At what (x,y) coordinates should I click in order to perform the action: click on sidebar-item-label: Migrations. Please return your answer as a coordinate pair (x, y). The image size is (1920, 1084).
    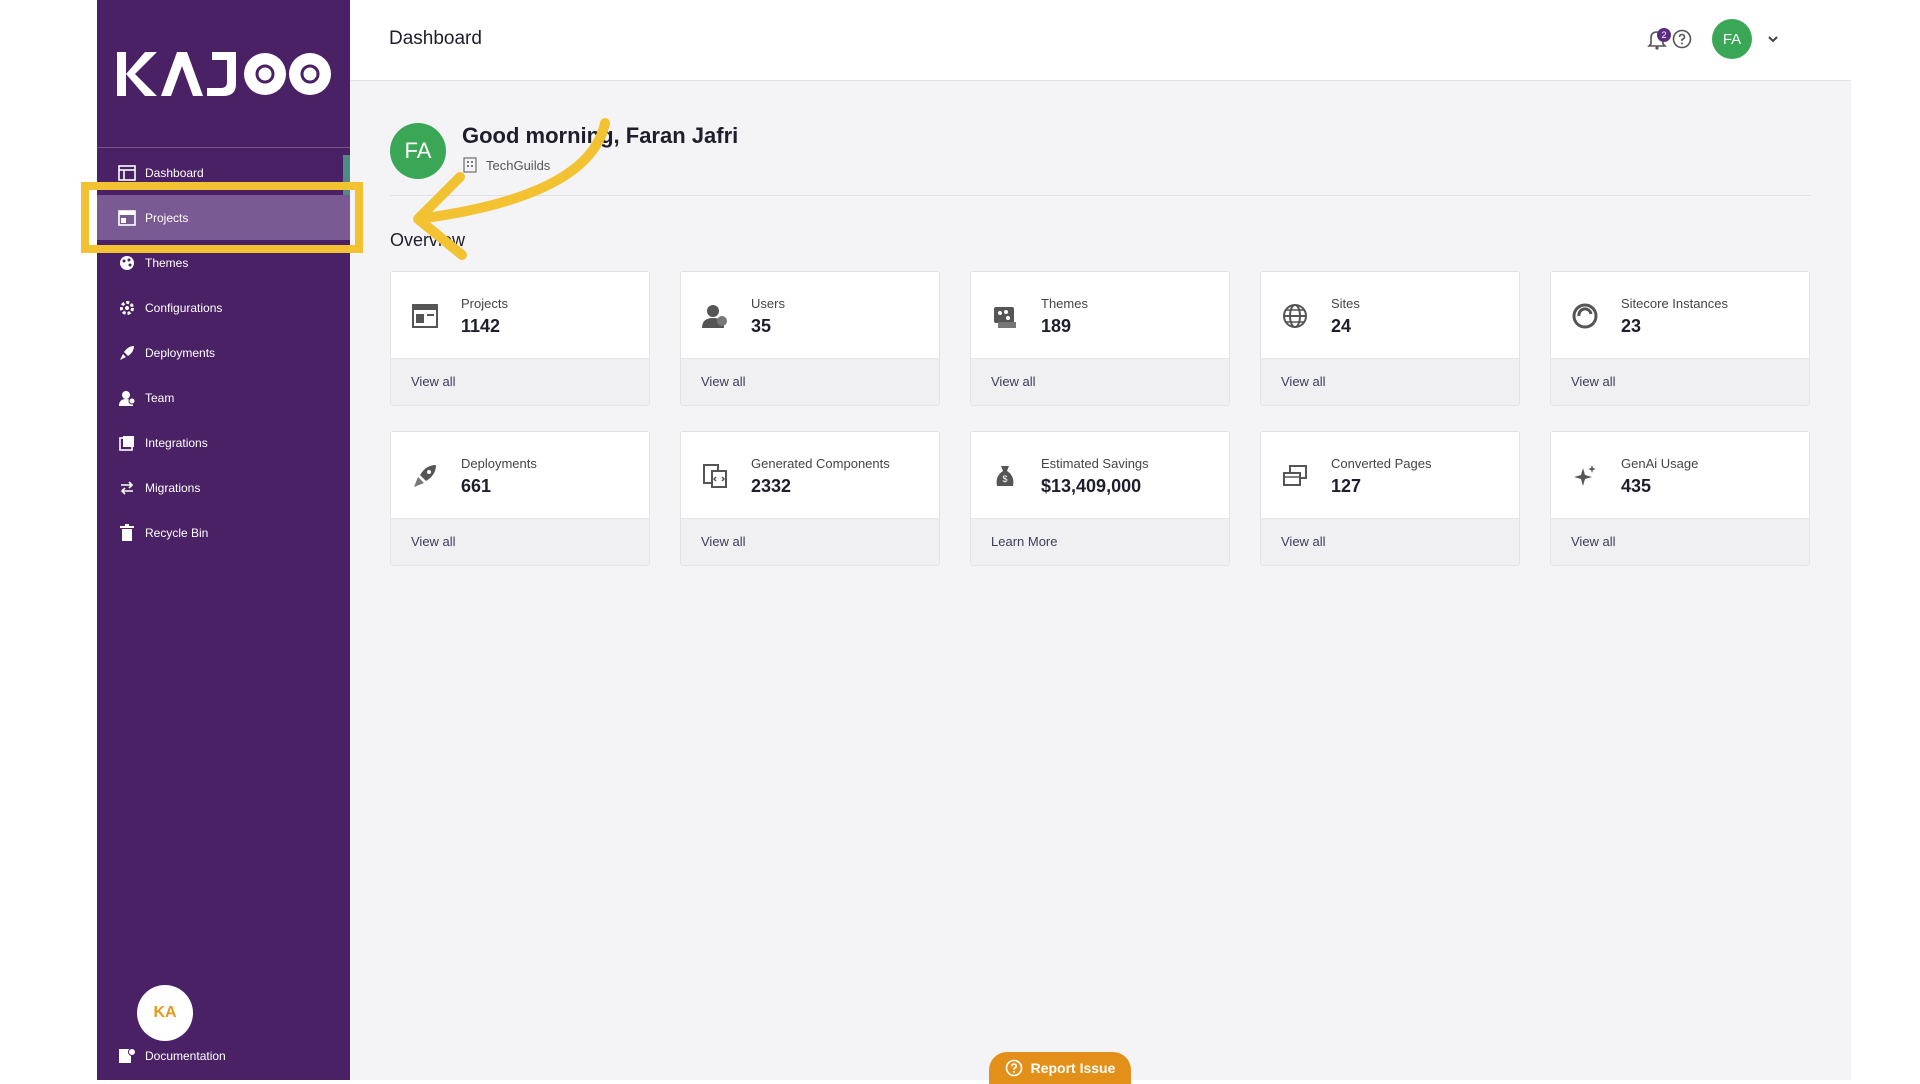
    Looking at the image, I should click on (173, 487).